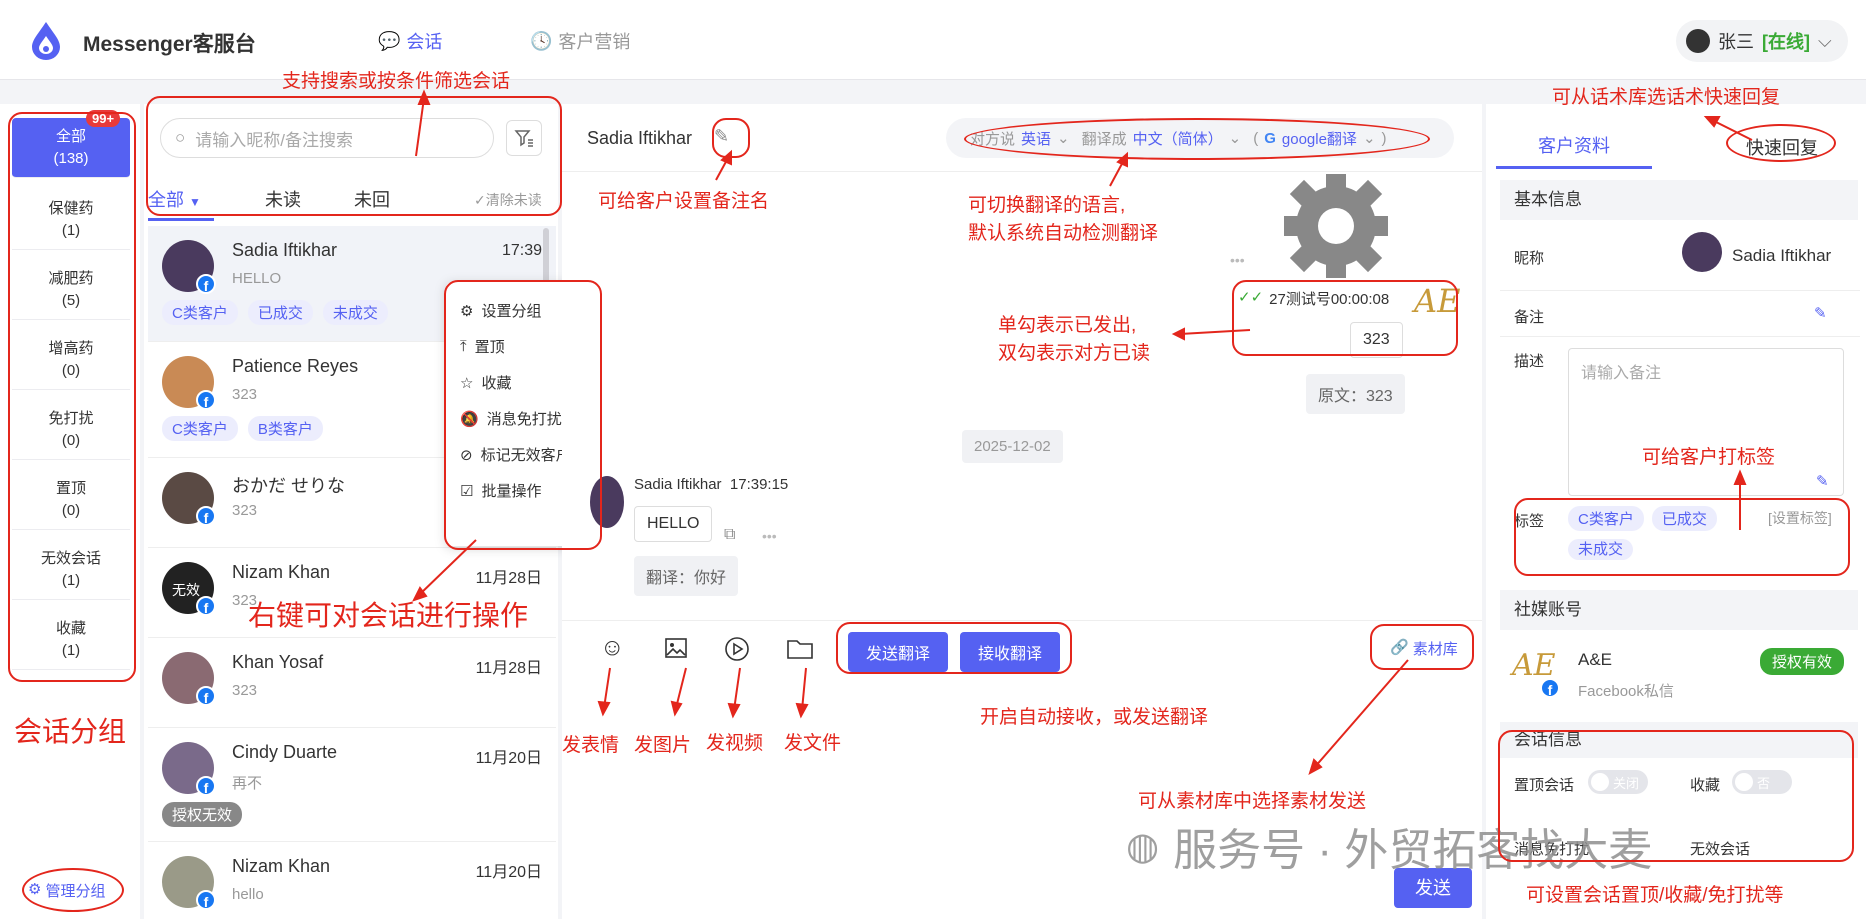 This screenshot has height=919, width=1866. Describe the element at coordinates (285, 752) in the screenshot. I see `conversation-name: Cindy Duarte` at that location.